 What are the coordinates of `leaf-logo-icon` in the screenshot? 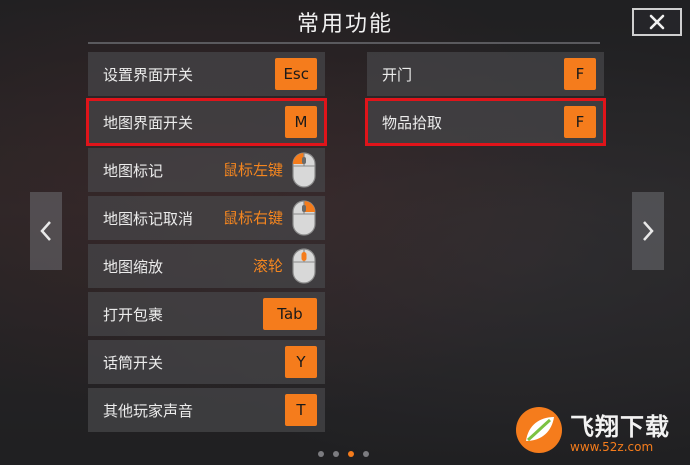 It's located at (539, 430).